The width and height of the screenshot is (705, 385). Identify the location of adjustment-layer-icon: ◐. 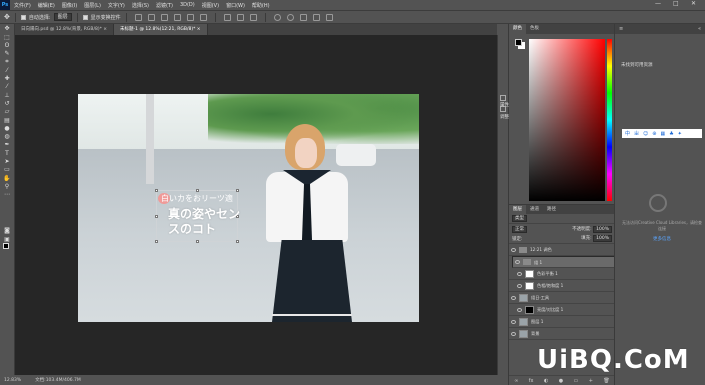
(546, 381).